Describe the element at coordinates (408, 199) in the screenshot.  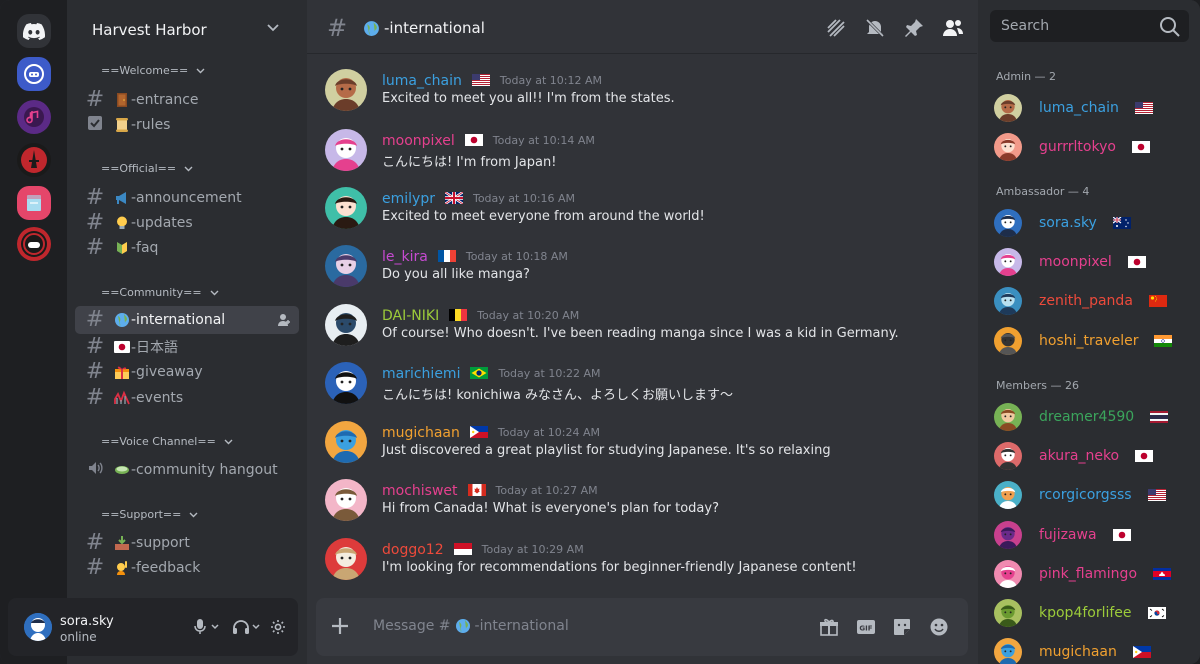
I see `message-author: emilypr` at that location.